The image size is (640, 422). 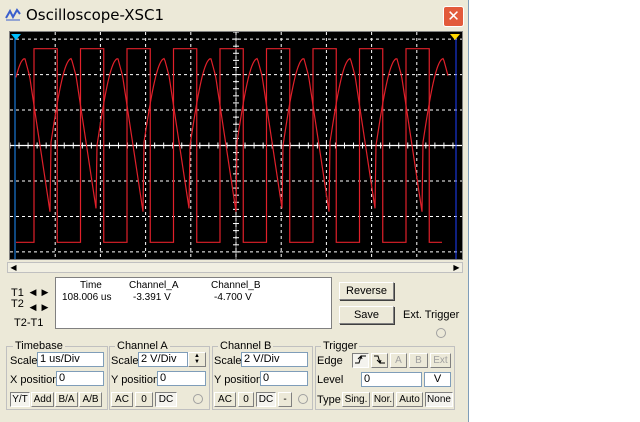 What do you see at coordinates (13, 267) in the screenshot?
I see `scroll-left-arrow-icon: ◀` at bounding box center [13, 267].